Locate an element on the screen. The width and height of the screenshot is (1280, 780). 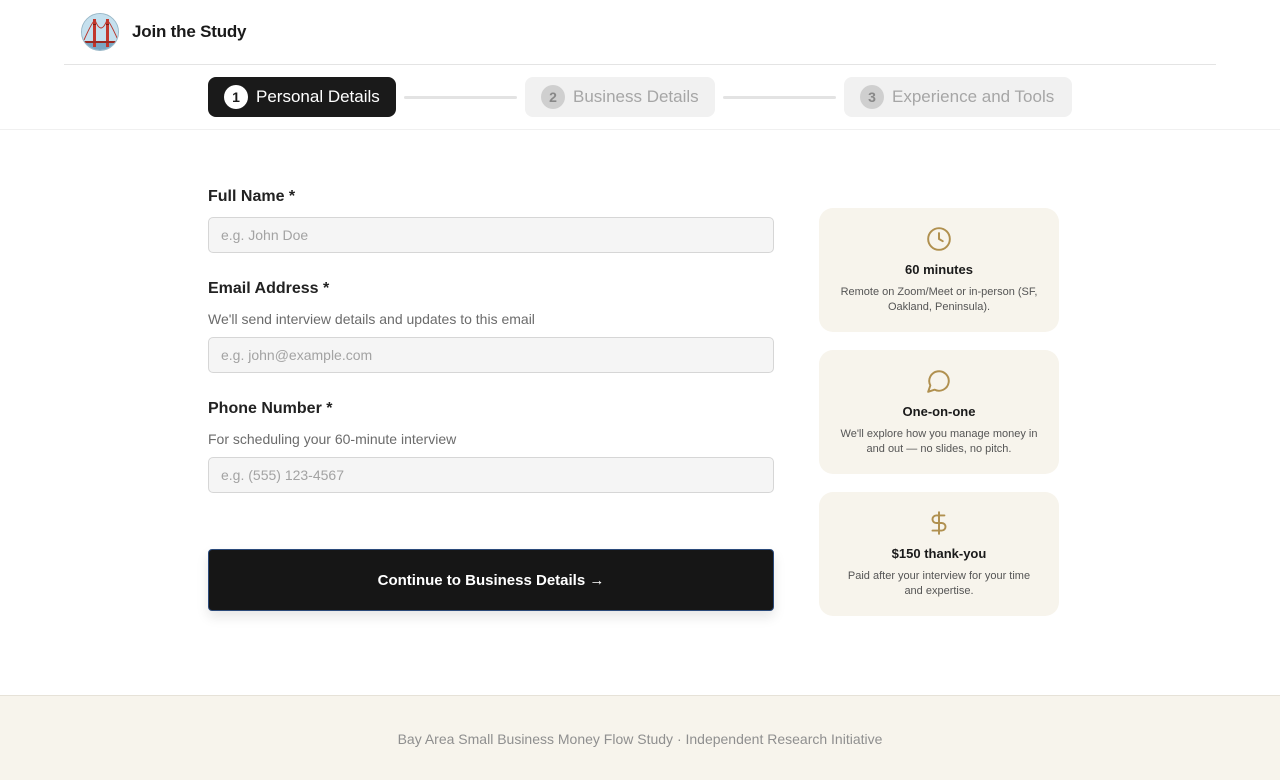
step-personal-details: 1 Personal Details is located at coordinates (302, 97).